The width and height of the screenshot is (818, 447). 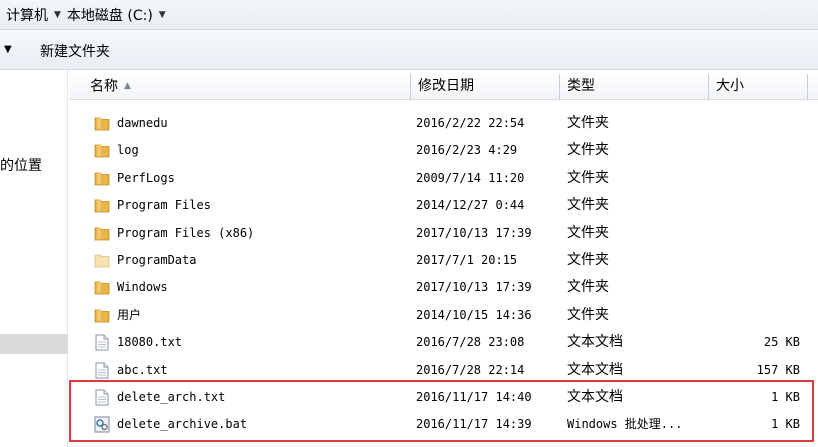 I want to click on file-name: 用户, so click(x=129, y=315).